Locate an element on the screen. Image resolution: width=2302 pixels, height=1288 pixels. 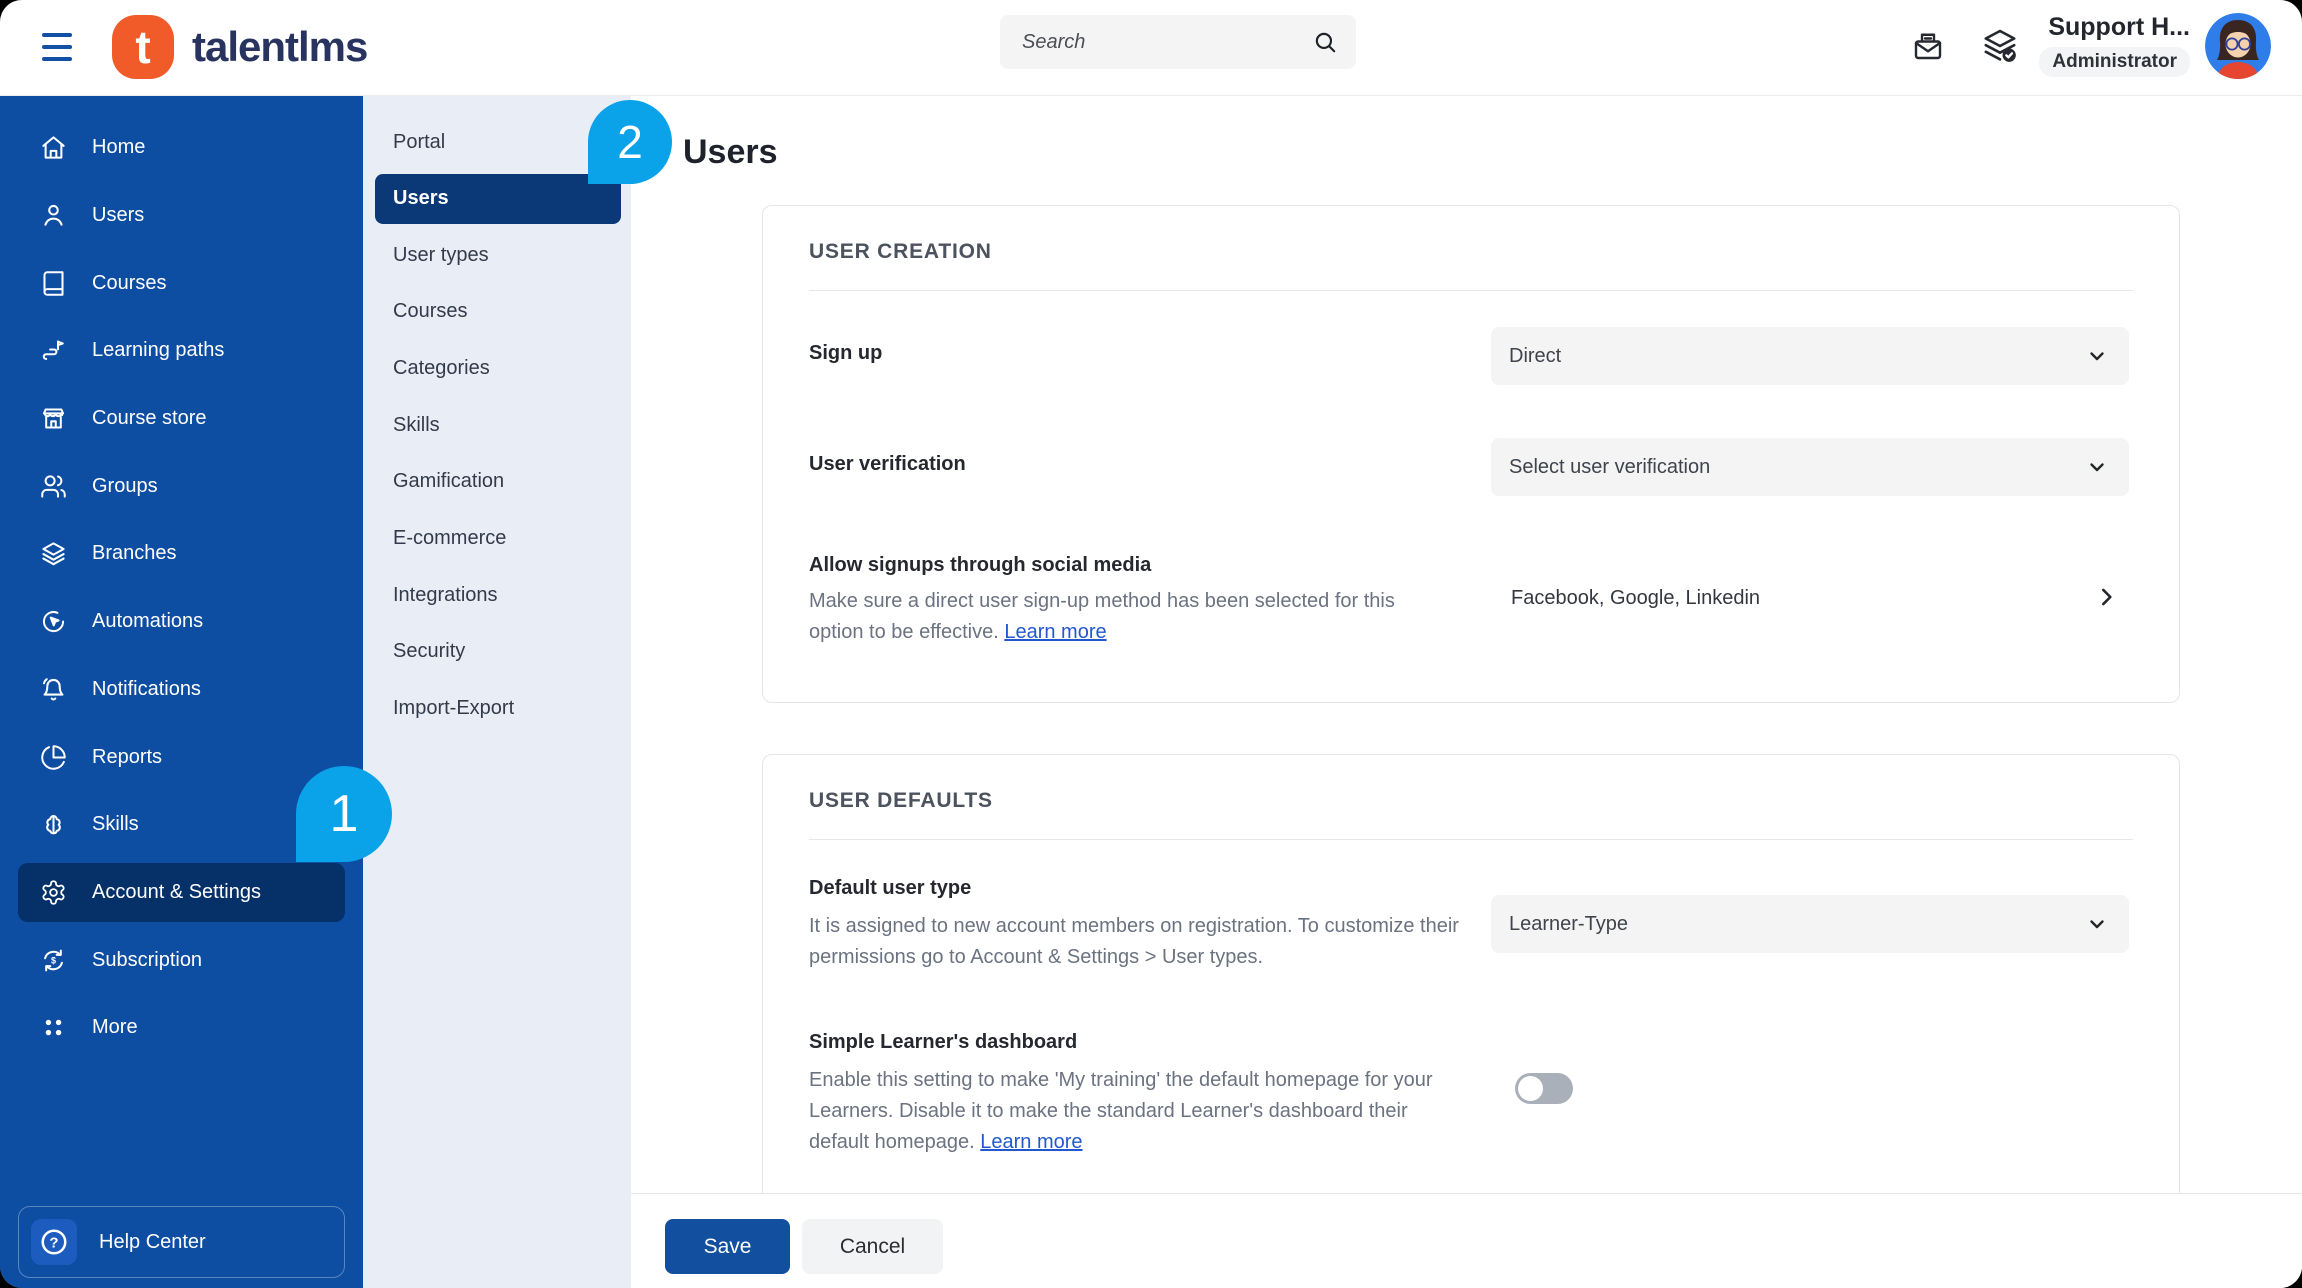
talentlms-logo-icon: t is located at coordinates (143, 47).